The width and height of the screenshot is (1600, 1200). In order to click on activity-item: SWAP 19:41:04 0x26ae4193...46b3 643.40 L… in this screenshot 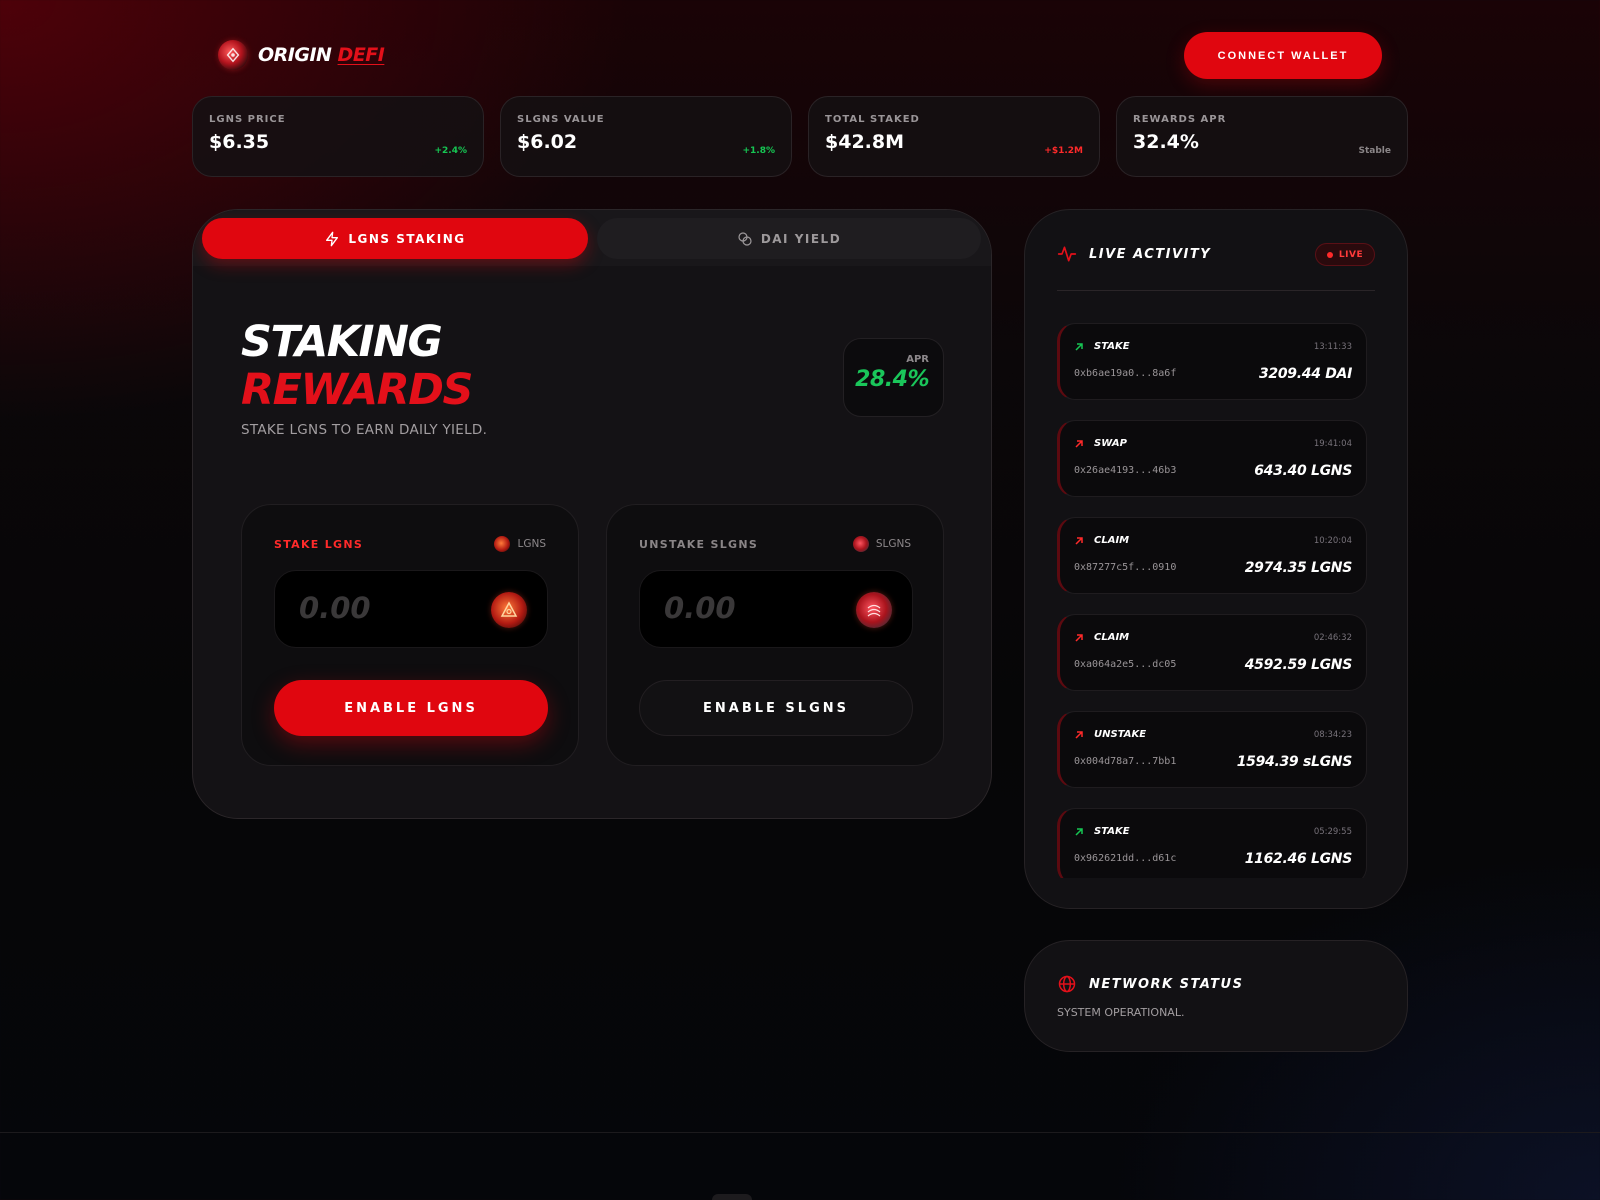, I will do `click(1212, 458)`.